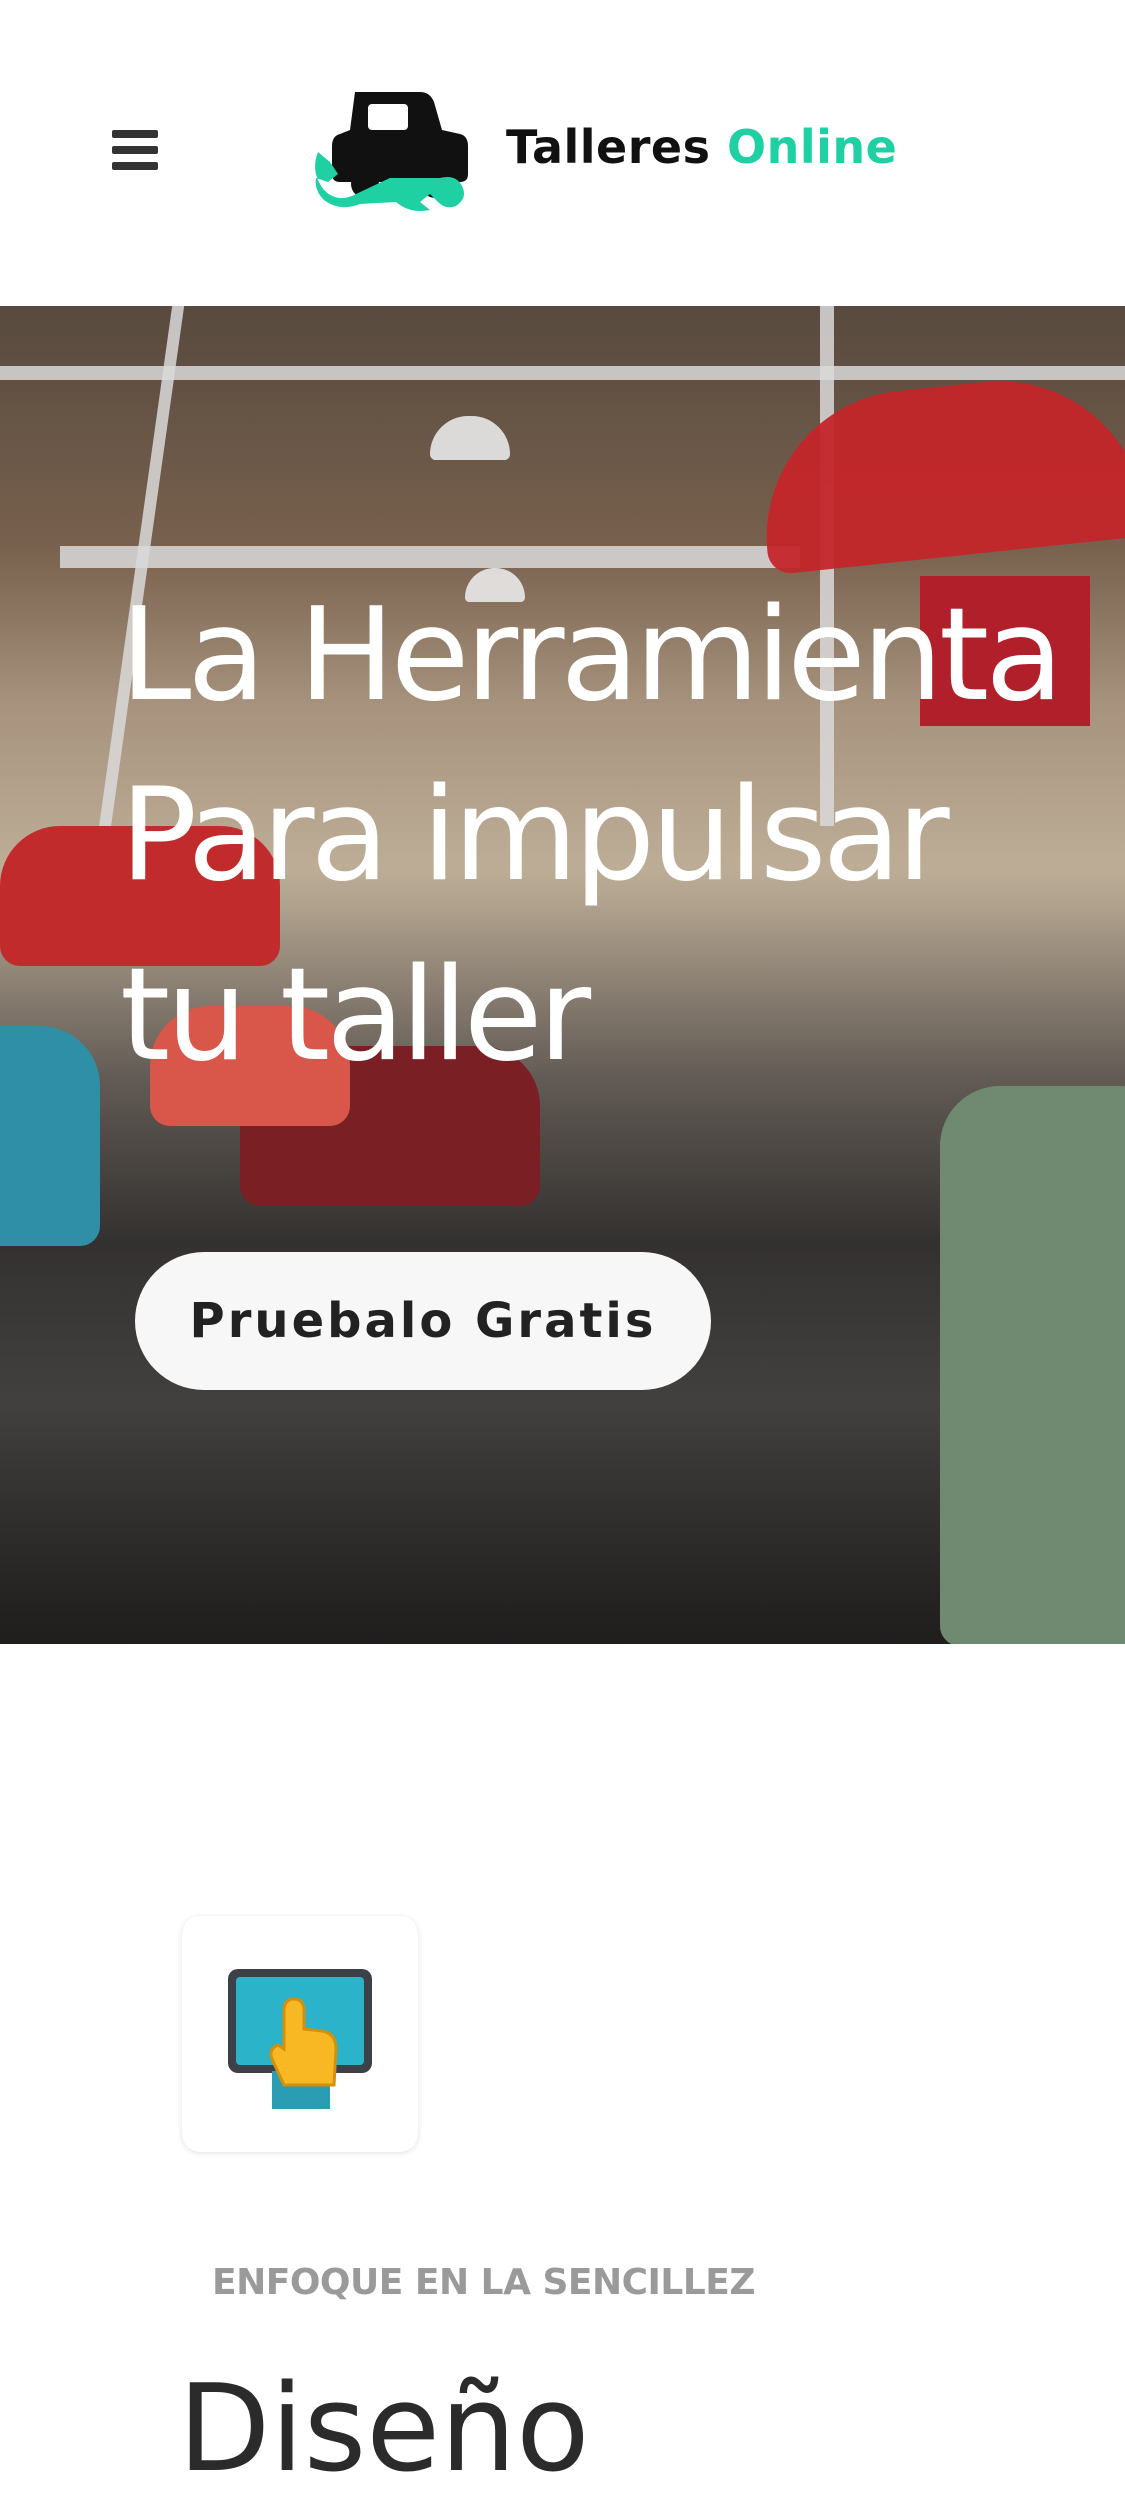  I want to click on brand-word-1: Talleres, so click(608, 147).